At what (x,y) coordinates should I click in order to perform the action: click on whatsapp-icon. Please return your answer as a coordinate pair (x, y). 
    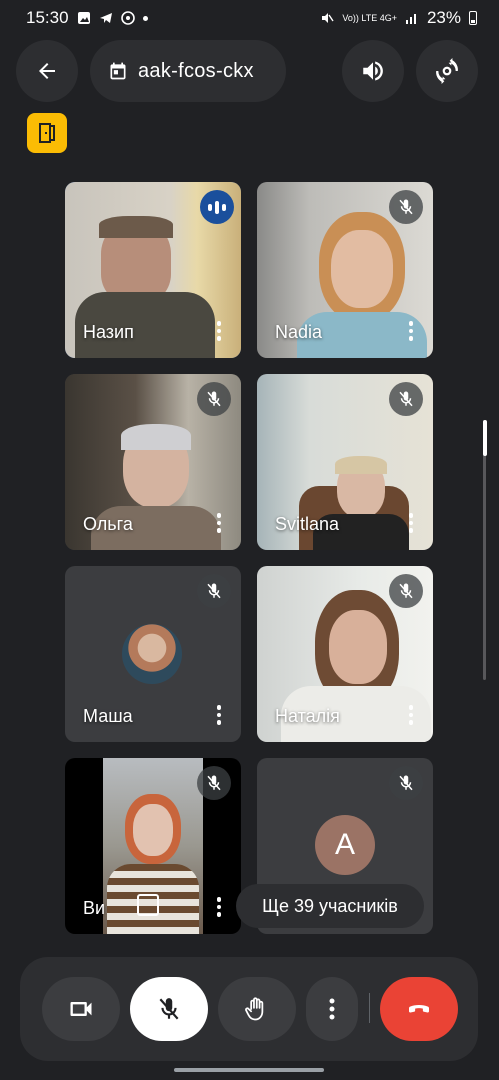
    Looking at the image, I should click on (127, 18).